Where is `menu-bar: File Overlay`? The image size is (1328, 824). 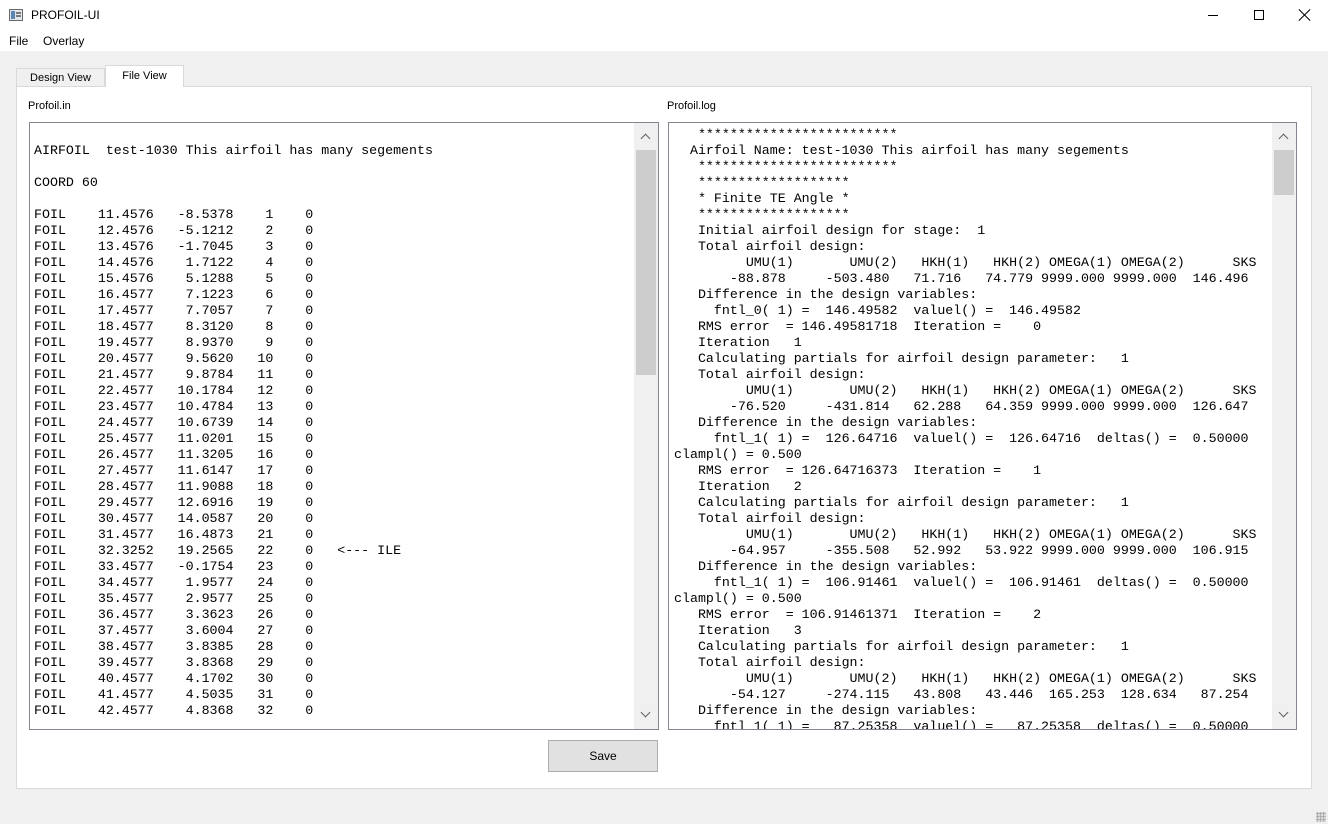 menu-bar: File Overlay is located at coordinates (664, 41).